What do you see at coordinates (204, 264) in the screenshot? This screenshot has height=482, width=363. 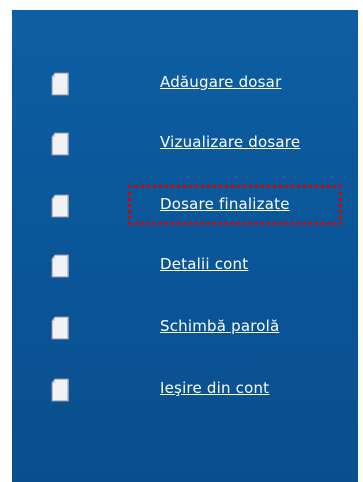 I see `menu-link-detalii-cont: Detalii cont` at bounding box center [204, 264].